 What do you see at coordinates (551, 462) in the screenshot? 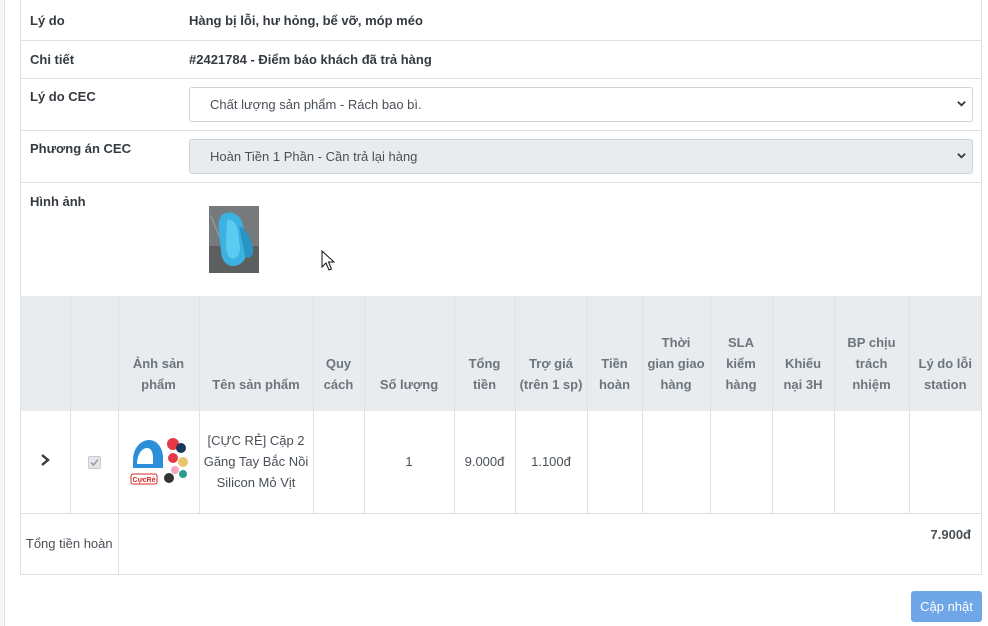
I see `subsidy-cell: 1.100đ` at bounding box center [551, 462].